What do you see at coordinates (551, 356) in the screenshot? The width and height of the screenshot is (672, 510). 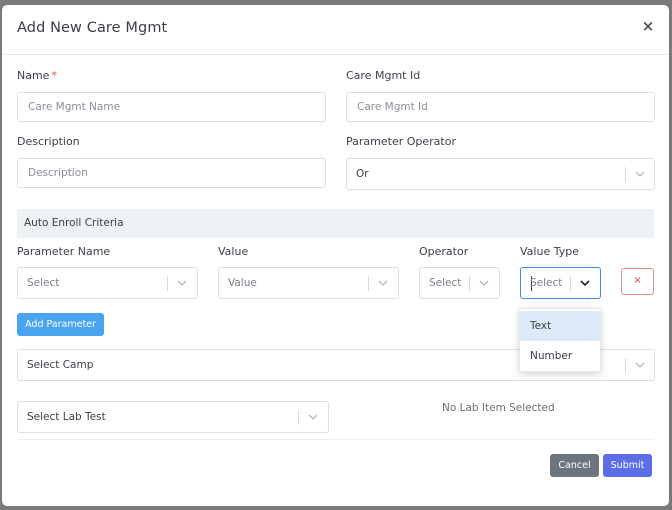 I see `option-label: Number` at bounding box center [551, 356].